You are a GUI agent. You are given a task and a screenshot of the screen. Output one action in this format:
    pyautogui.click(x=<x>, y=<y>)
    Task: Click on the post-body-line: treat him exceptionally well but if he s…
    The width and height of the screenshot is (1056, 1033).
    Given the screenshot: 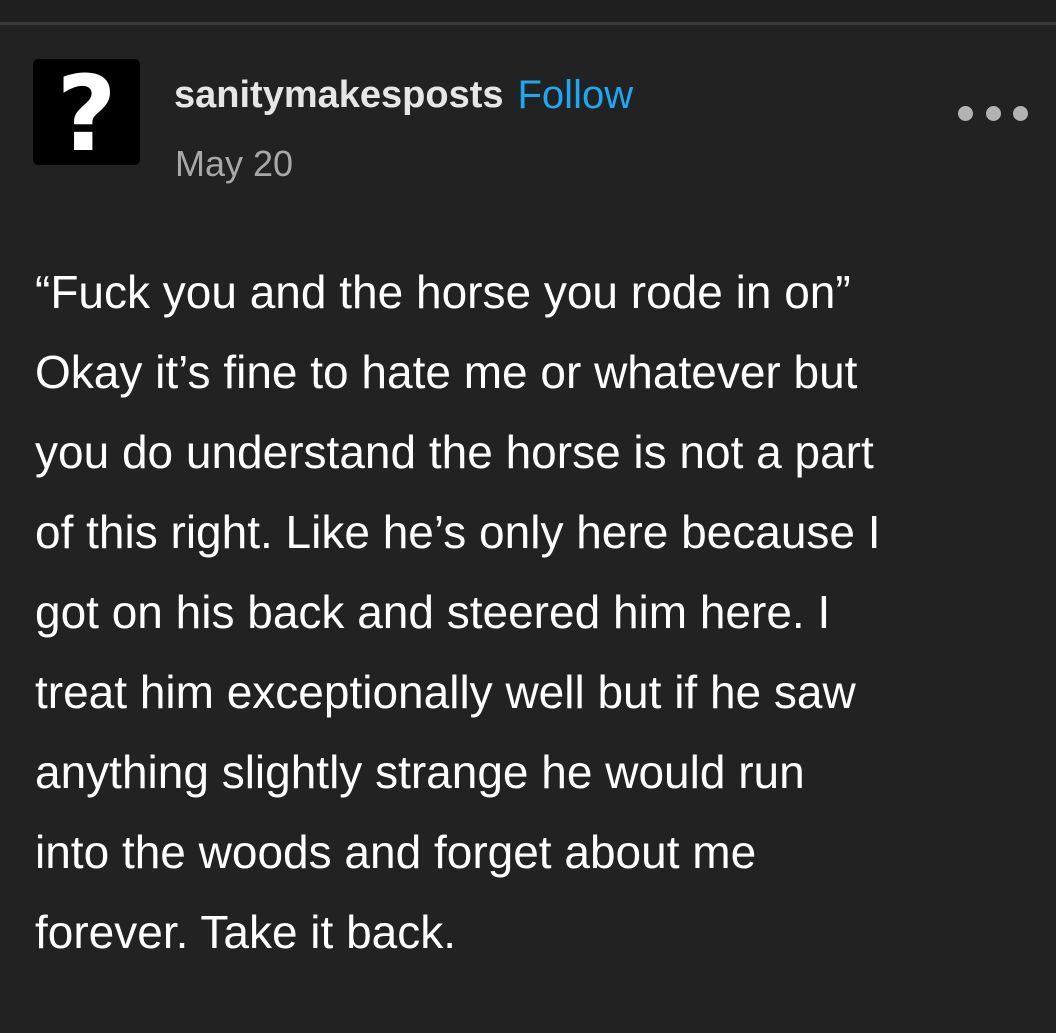 What is the action you would take?
    pyautogui.click(x=445, y=692)
    